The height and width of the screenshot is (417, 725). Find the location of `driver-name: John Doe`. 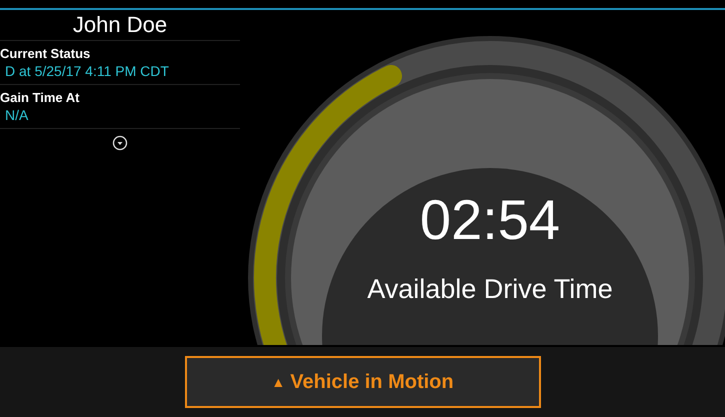

driver-name: John Doe is located at coordinates (120, 25).